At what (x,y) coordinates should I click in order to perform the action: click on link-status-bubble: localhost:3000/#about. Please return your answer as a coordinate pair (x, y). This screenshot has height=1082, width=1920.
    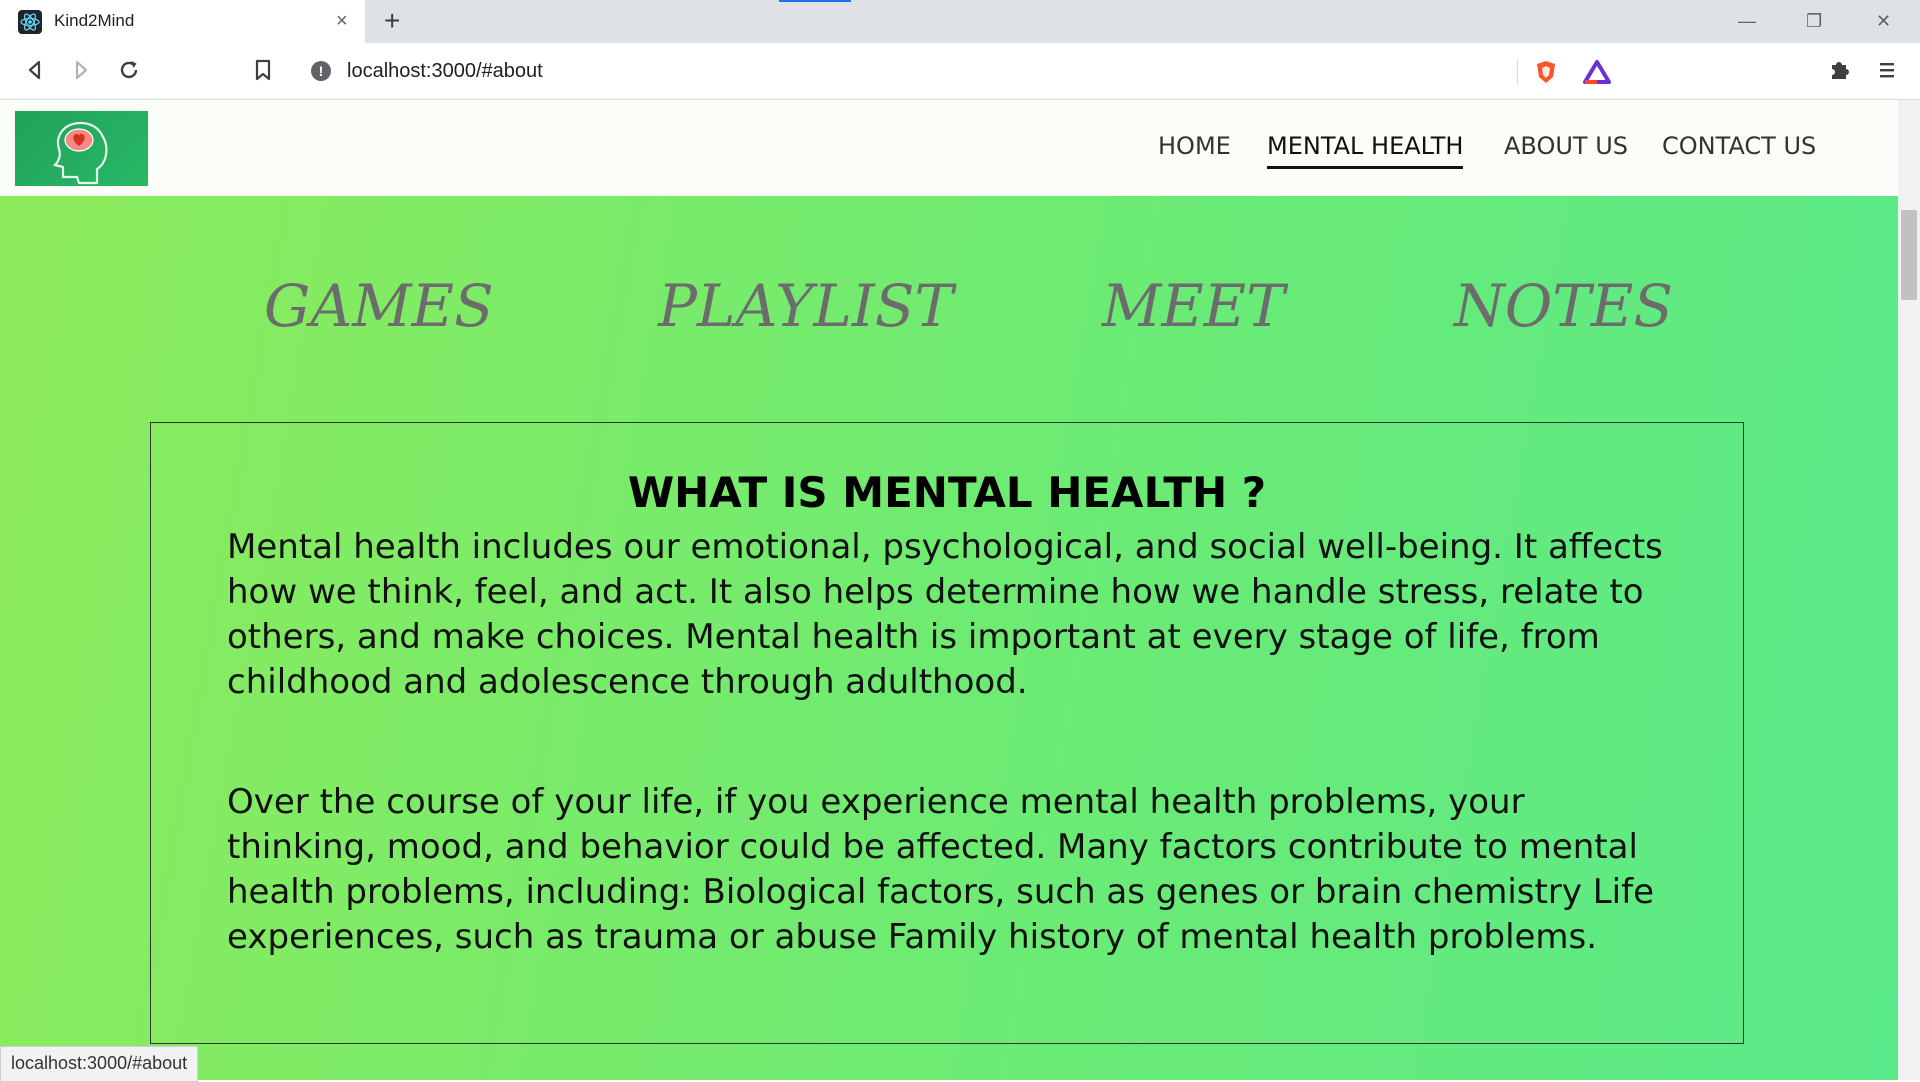
    Looking at the image, I should click on (99, 1064).